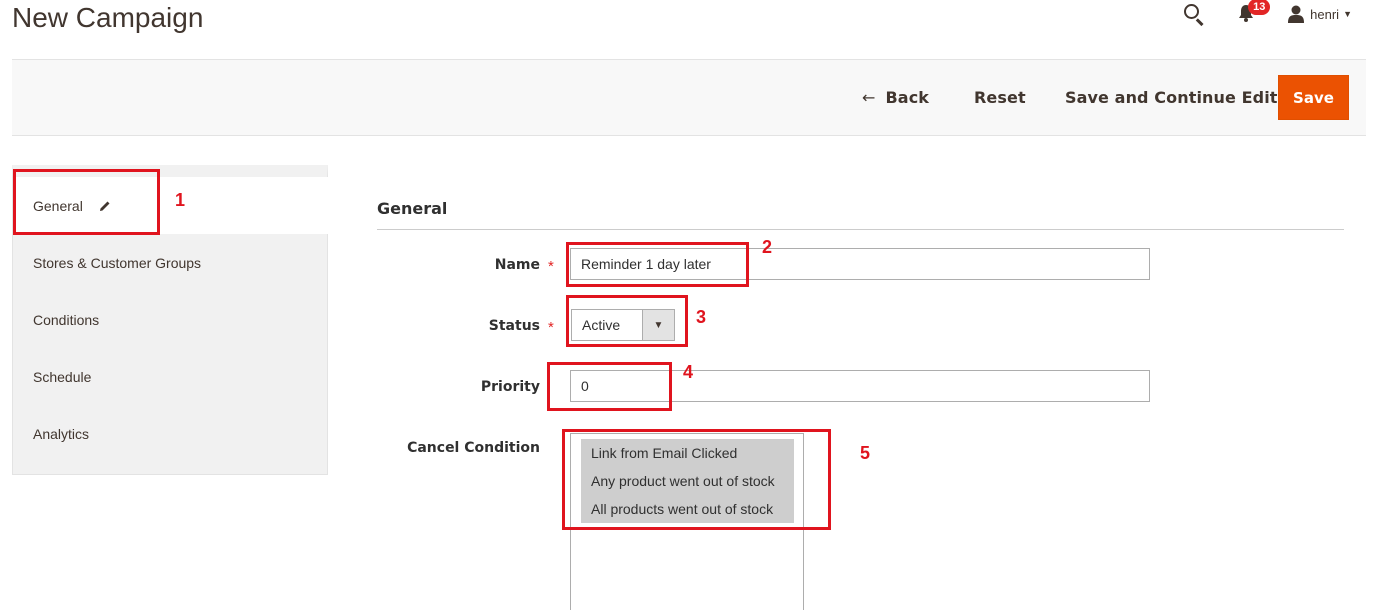 Image resolution: width=1378 pixels, height=610 pixels. Describe the element at coordinates (601, 325) in the screenshot. I see `status-value: Active` at that location.